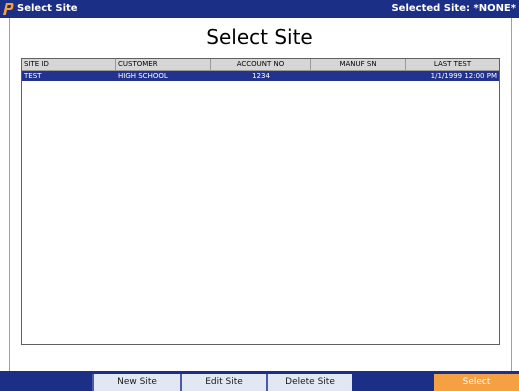 This screenshot has height=391, width=519. What do you see at coordinates (223, 382) in the screenshot?
I see `edit-site-button: Edit Site` at bounding box center [223, 382].